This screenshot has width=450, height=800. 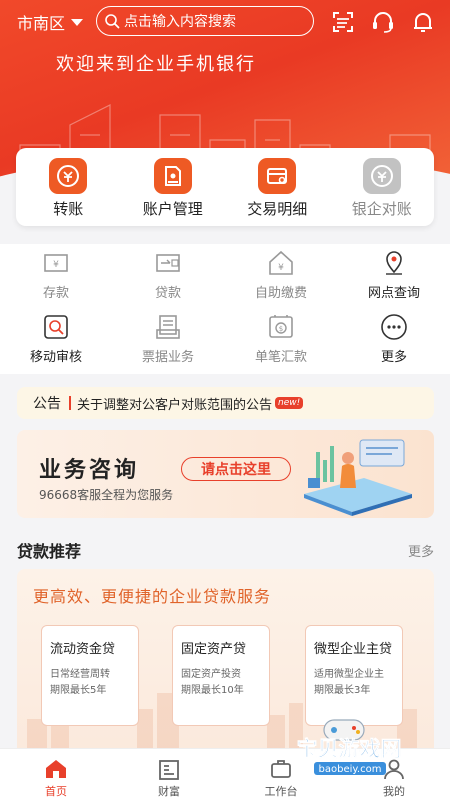 I want to click on search-placeholder: 点击输入内容搜索, so click(x=180, y=22).